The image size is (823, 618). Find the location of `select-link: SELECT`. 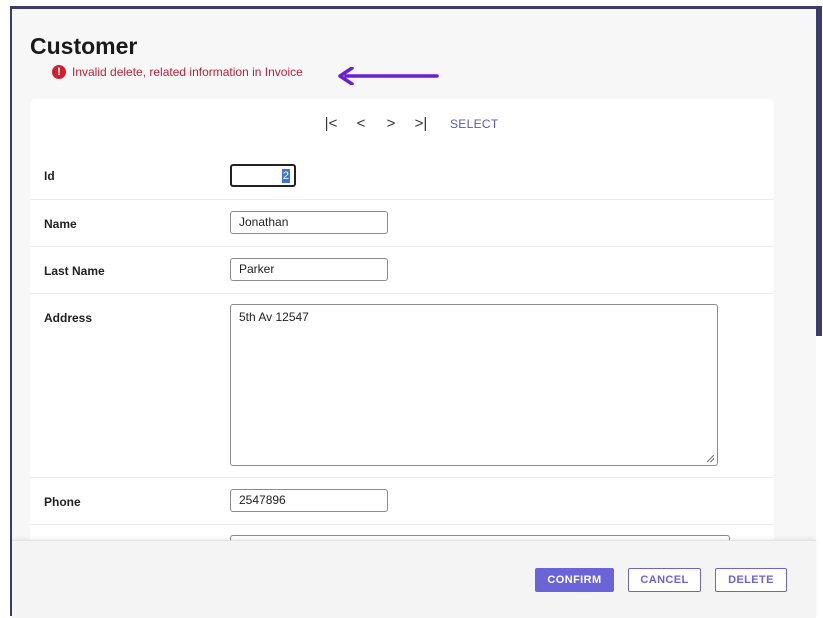

select-link: SELECT is located at coordinates (474, 124).